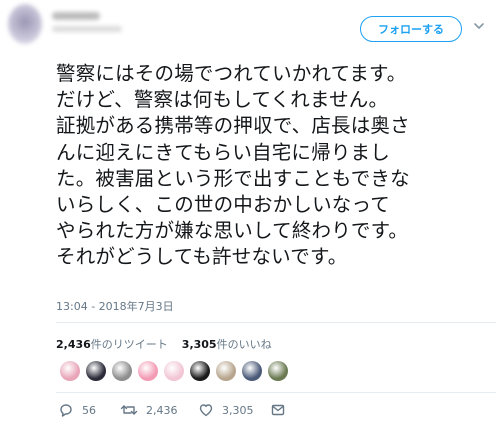  I want to click on like-stat-count: 3,305, so click(199, 344).